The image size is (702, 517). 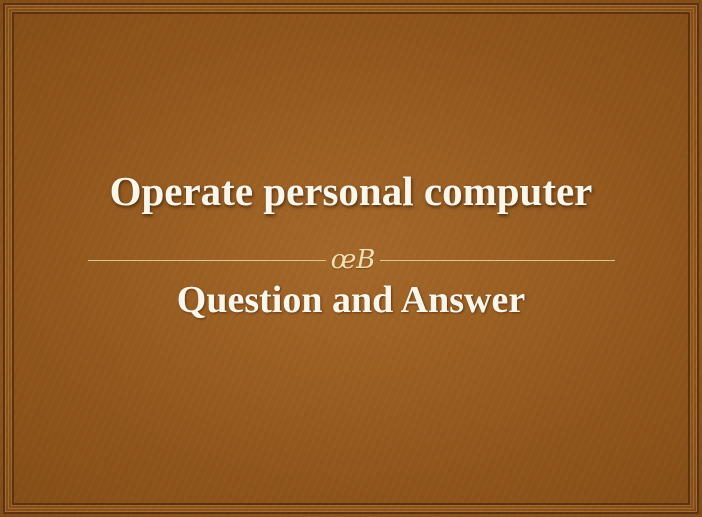 I want to click on title-divider: œB, so click(x=351, y=260).